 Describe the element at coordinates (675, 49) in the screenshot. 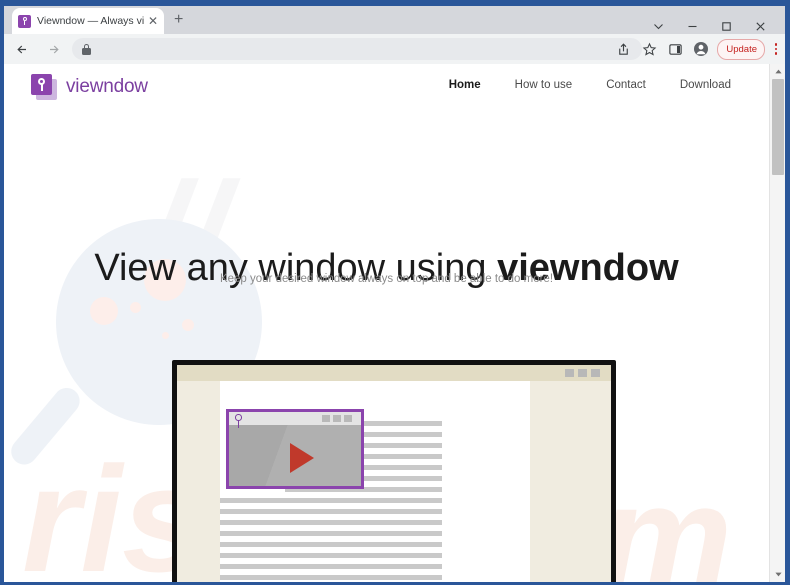

I see `side-panel-icon` at that location.